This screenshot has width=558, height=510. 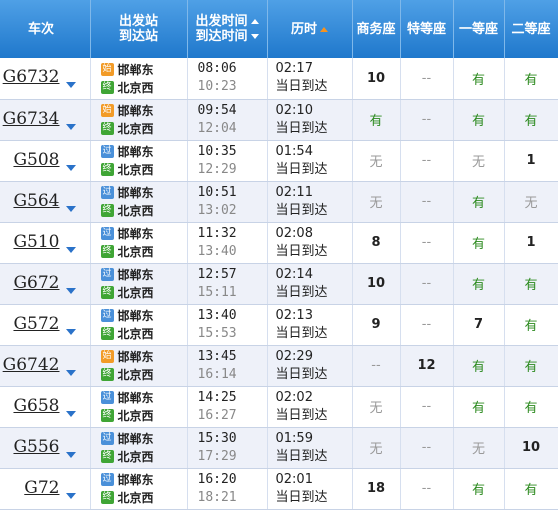 What do you see at coordinates (294, 315) in the screenshot?
I see `duration: 02:13` at bounding box center [294, 315].